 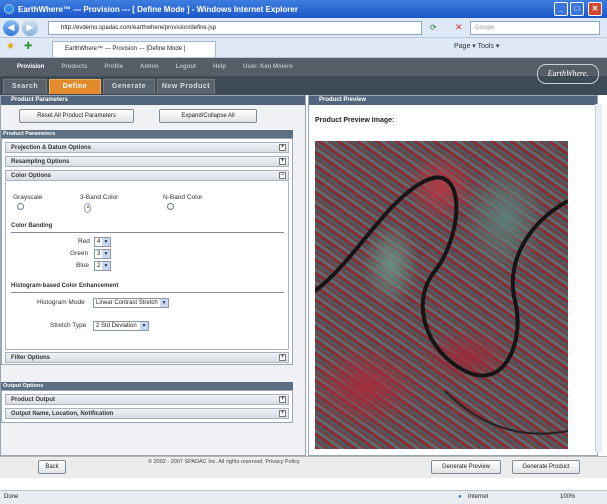 What do you see at coordinates (595, 9) in the screenshot?
I see `close-icon: ✕` at bounding box center [595, 9].